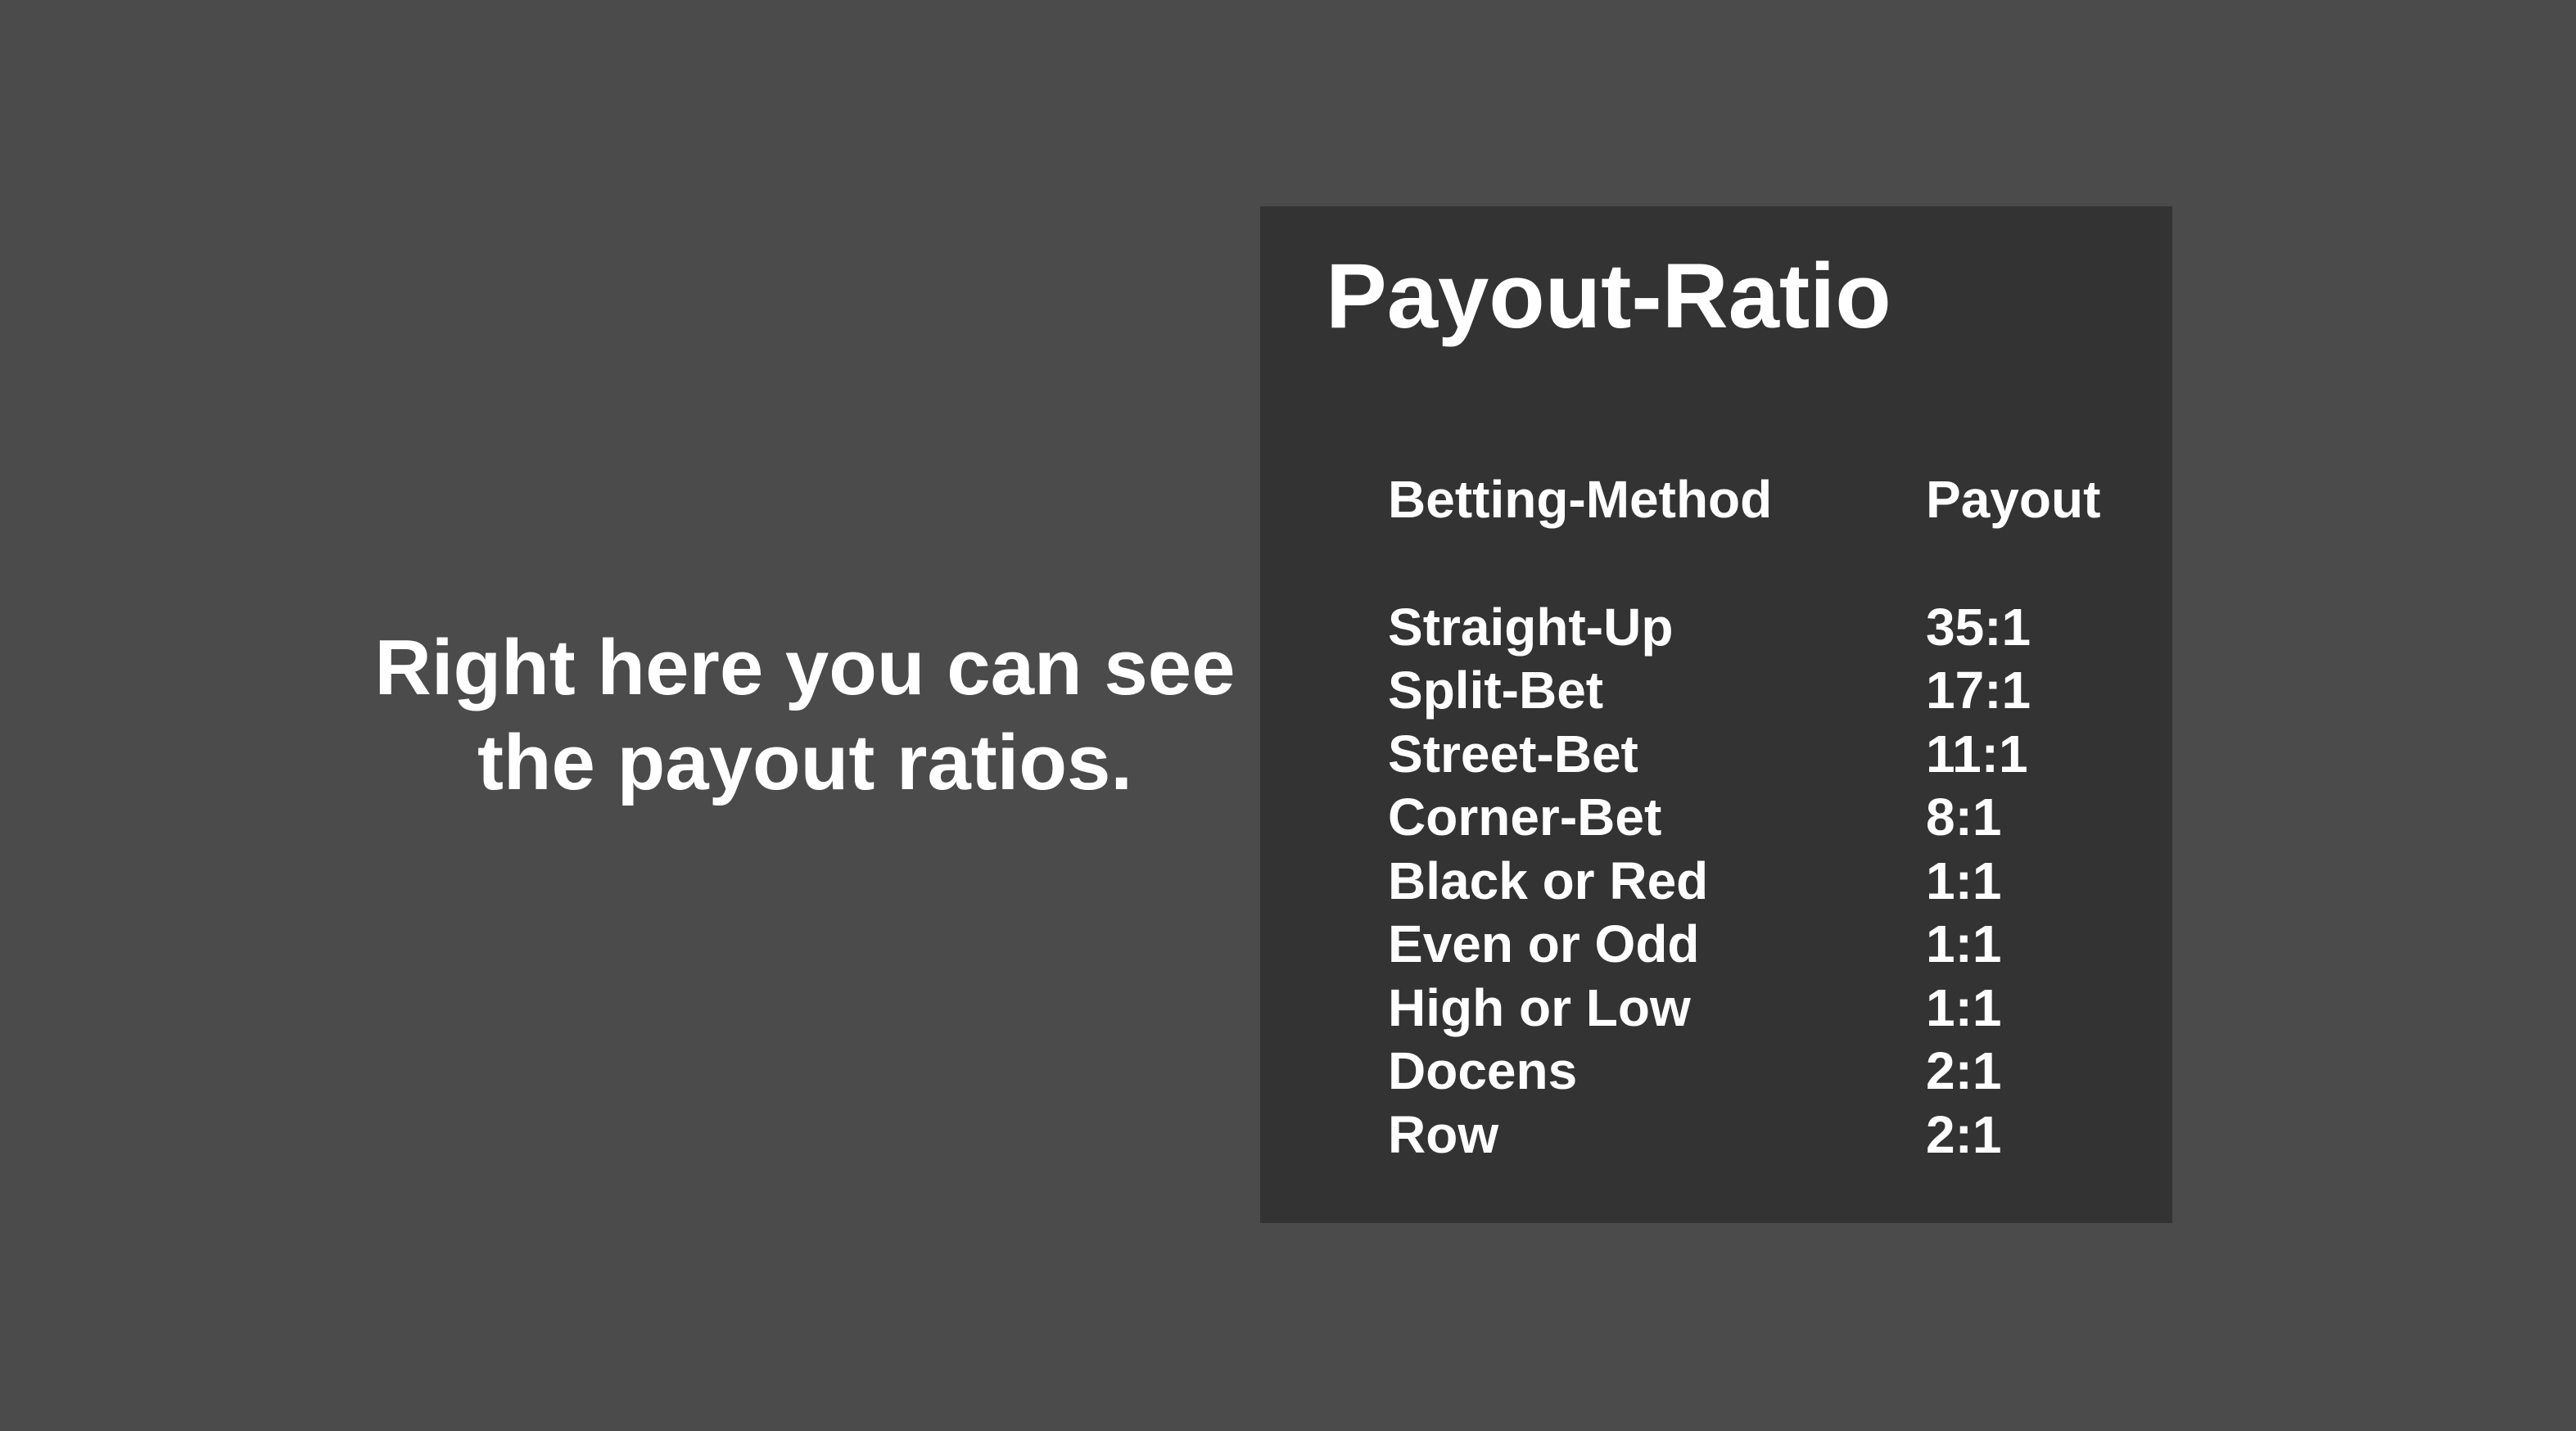 Image resolution: width=2576 pixels, height=1431 pixels. I want to click on betting-method-cell: Row, so click(1443, 1134).